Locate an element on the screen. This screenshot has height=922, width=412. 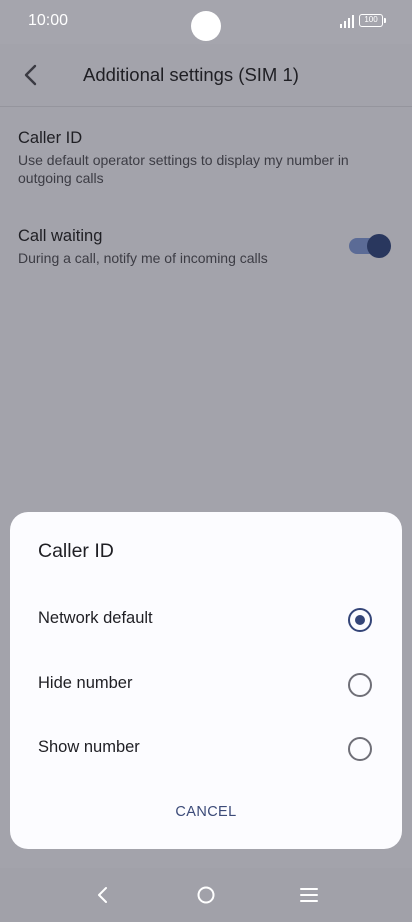
battery-icon: 100 is located at coordinates (371, 20).